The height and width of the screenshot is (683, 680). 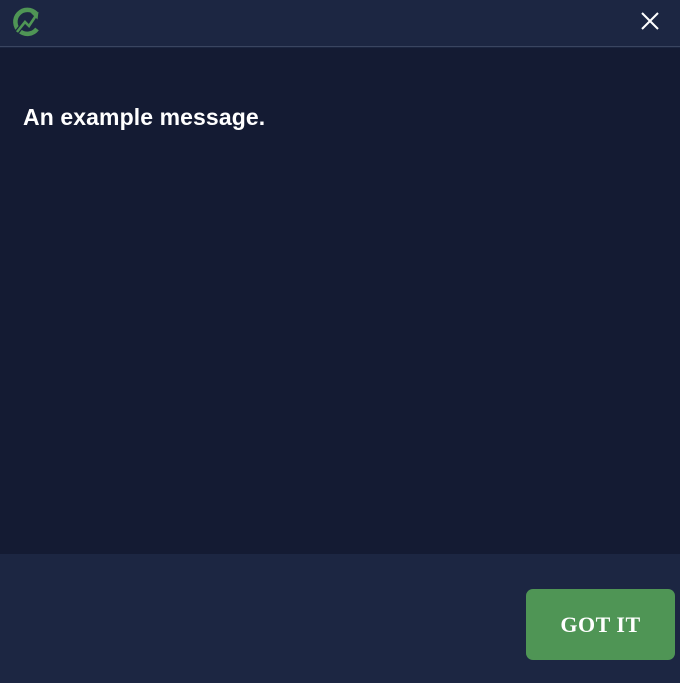 I want to click on dialog-header, so click(x=340, y=23).